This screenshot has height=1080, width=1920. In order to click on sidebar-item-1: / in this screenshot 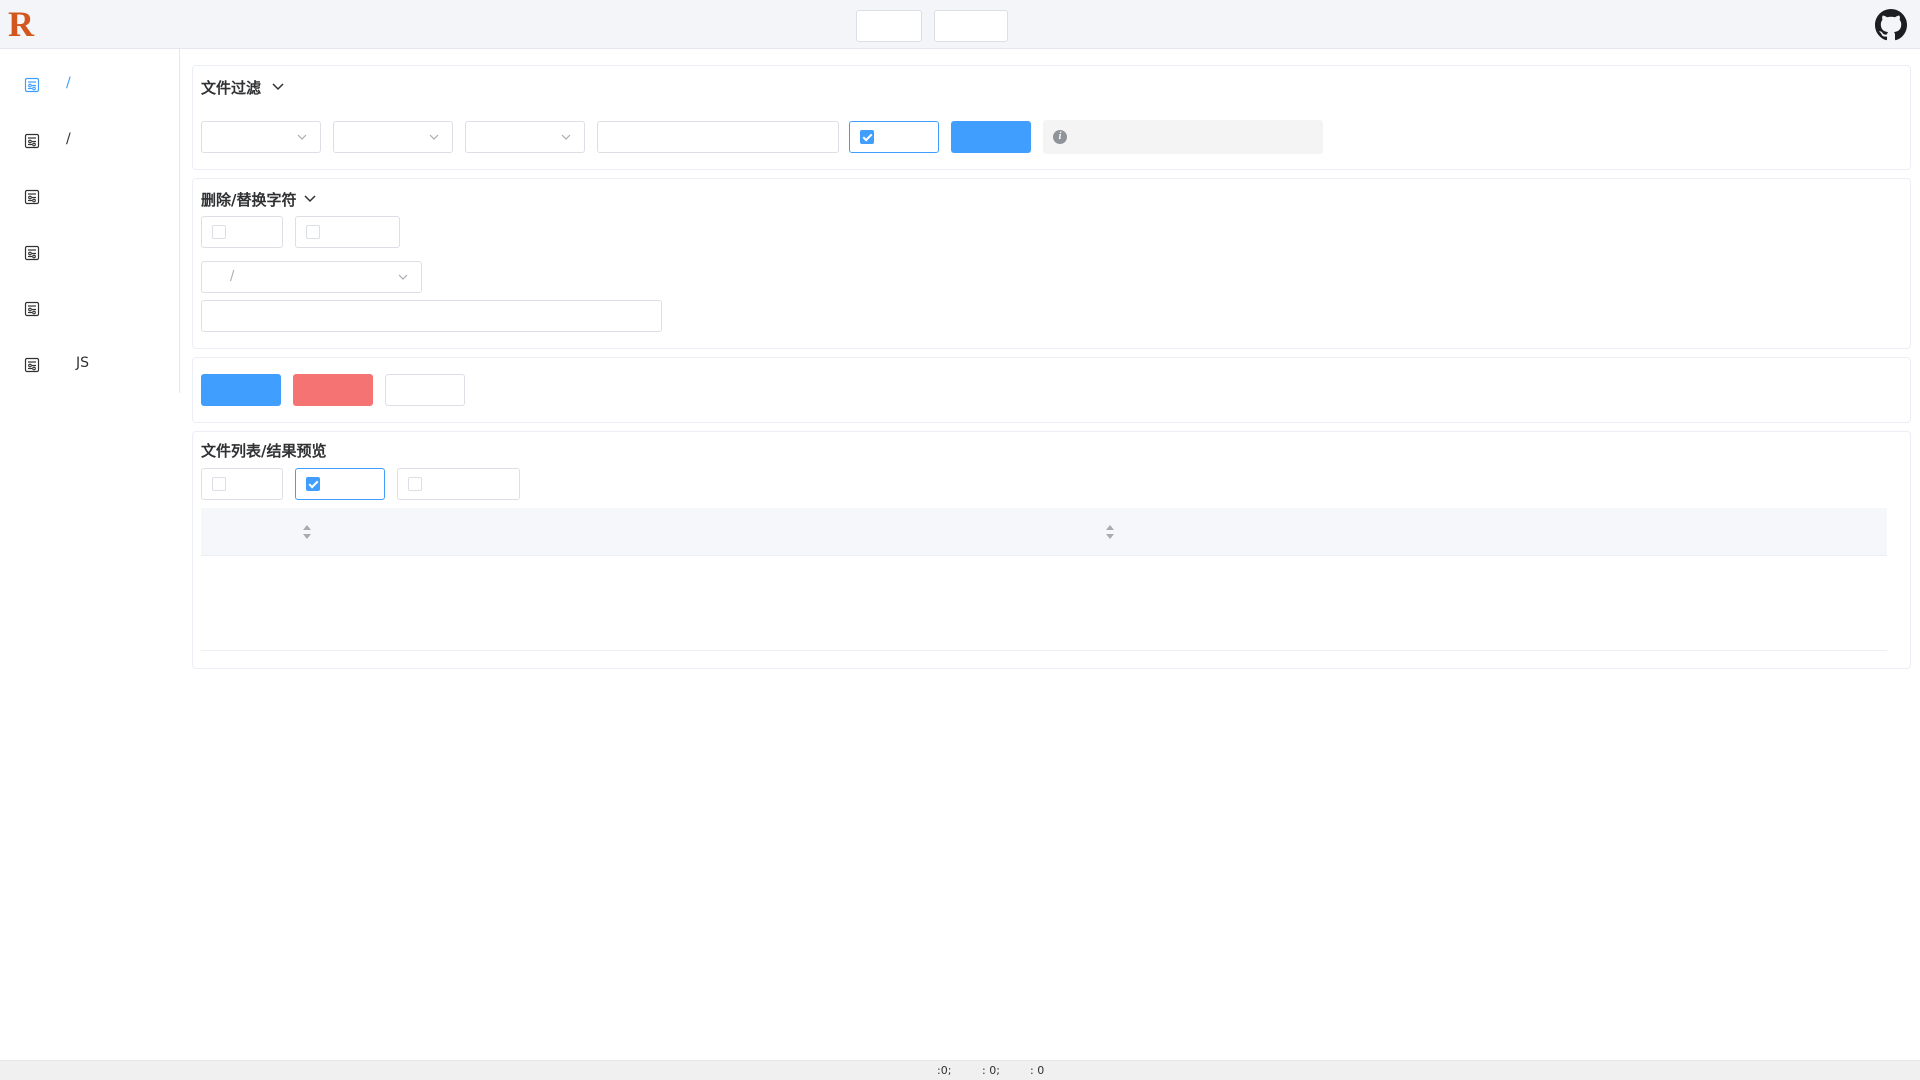, I will do `click(89, 84)`.